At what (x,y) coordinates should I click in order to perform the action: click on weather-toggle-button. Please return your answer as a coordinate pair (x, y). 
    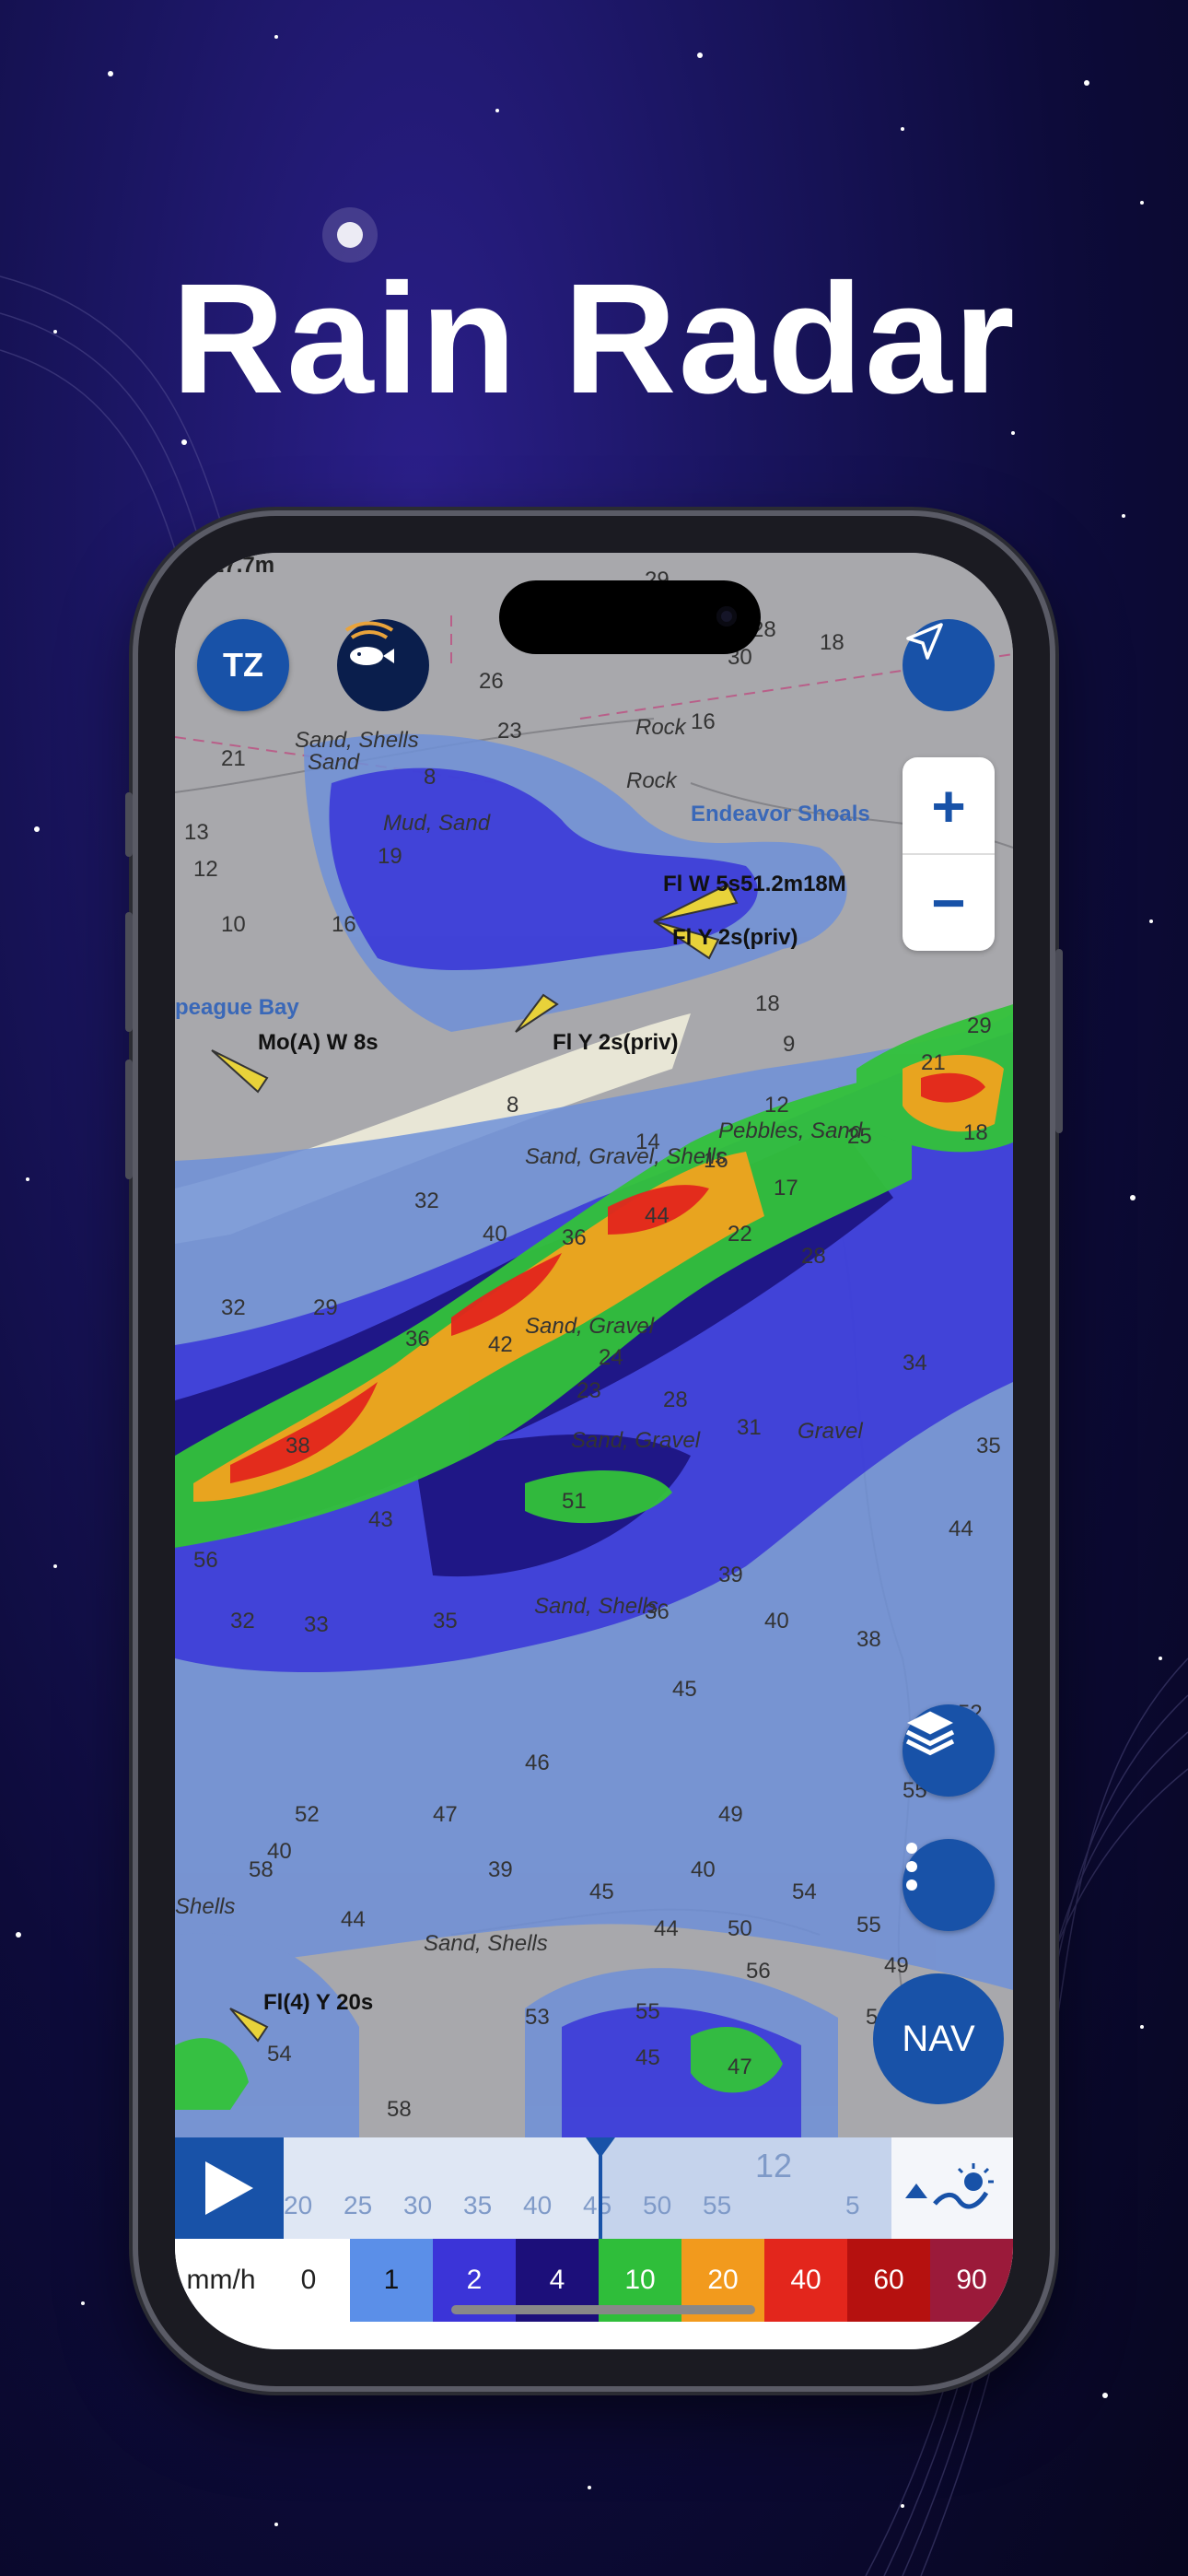
    Looking at the image, I should click on (952, 2188).